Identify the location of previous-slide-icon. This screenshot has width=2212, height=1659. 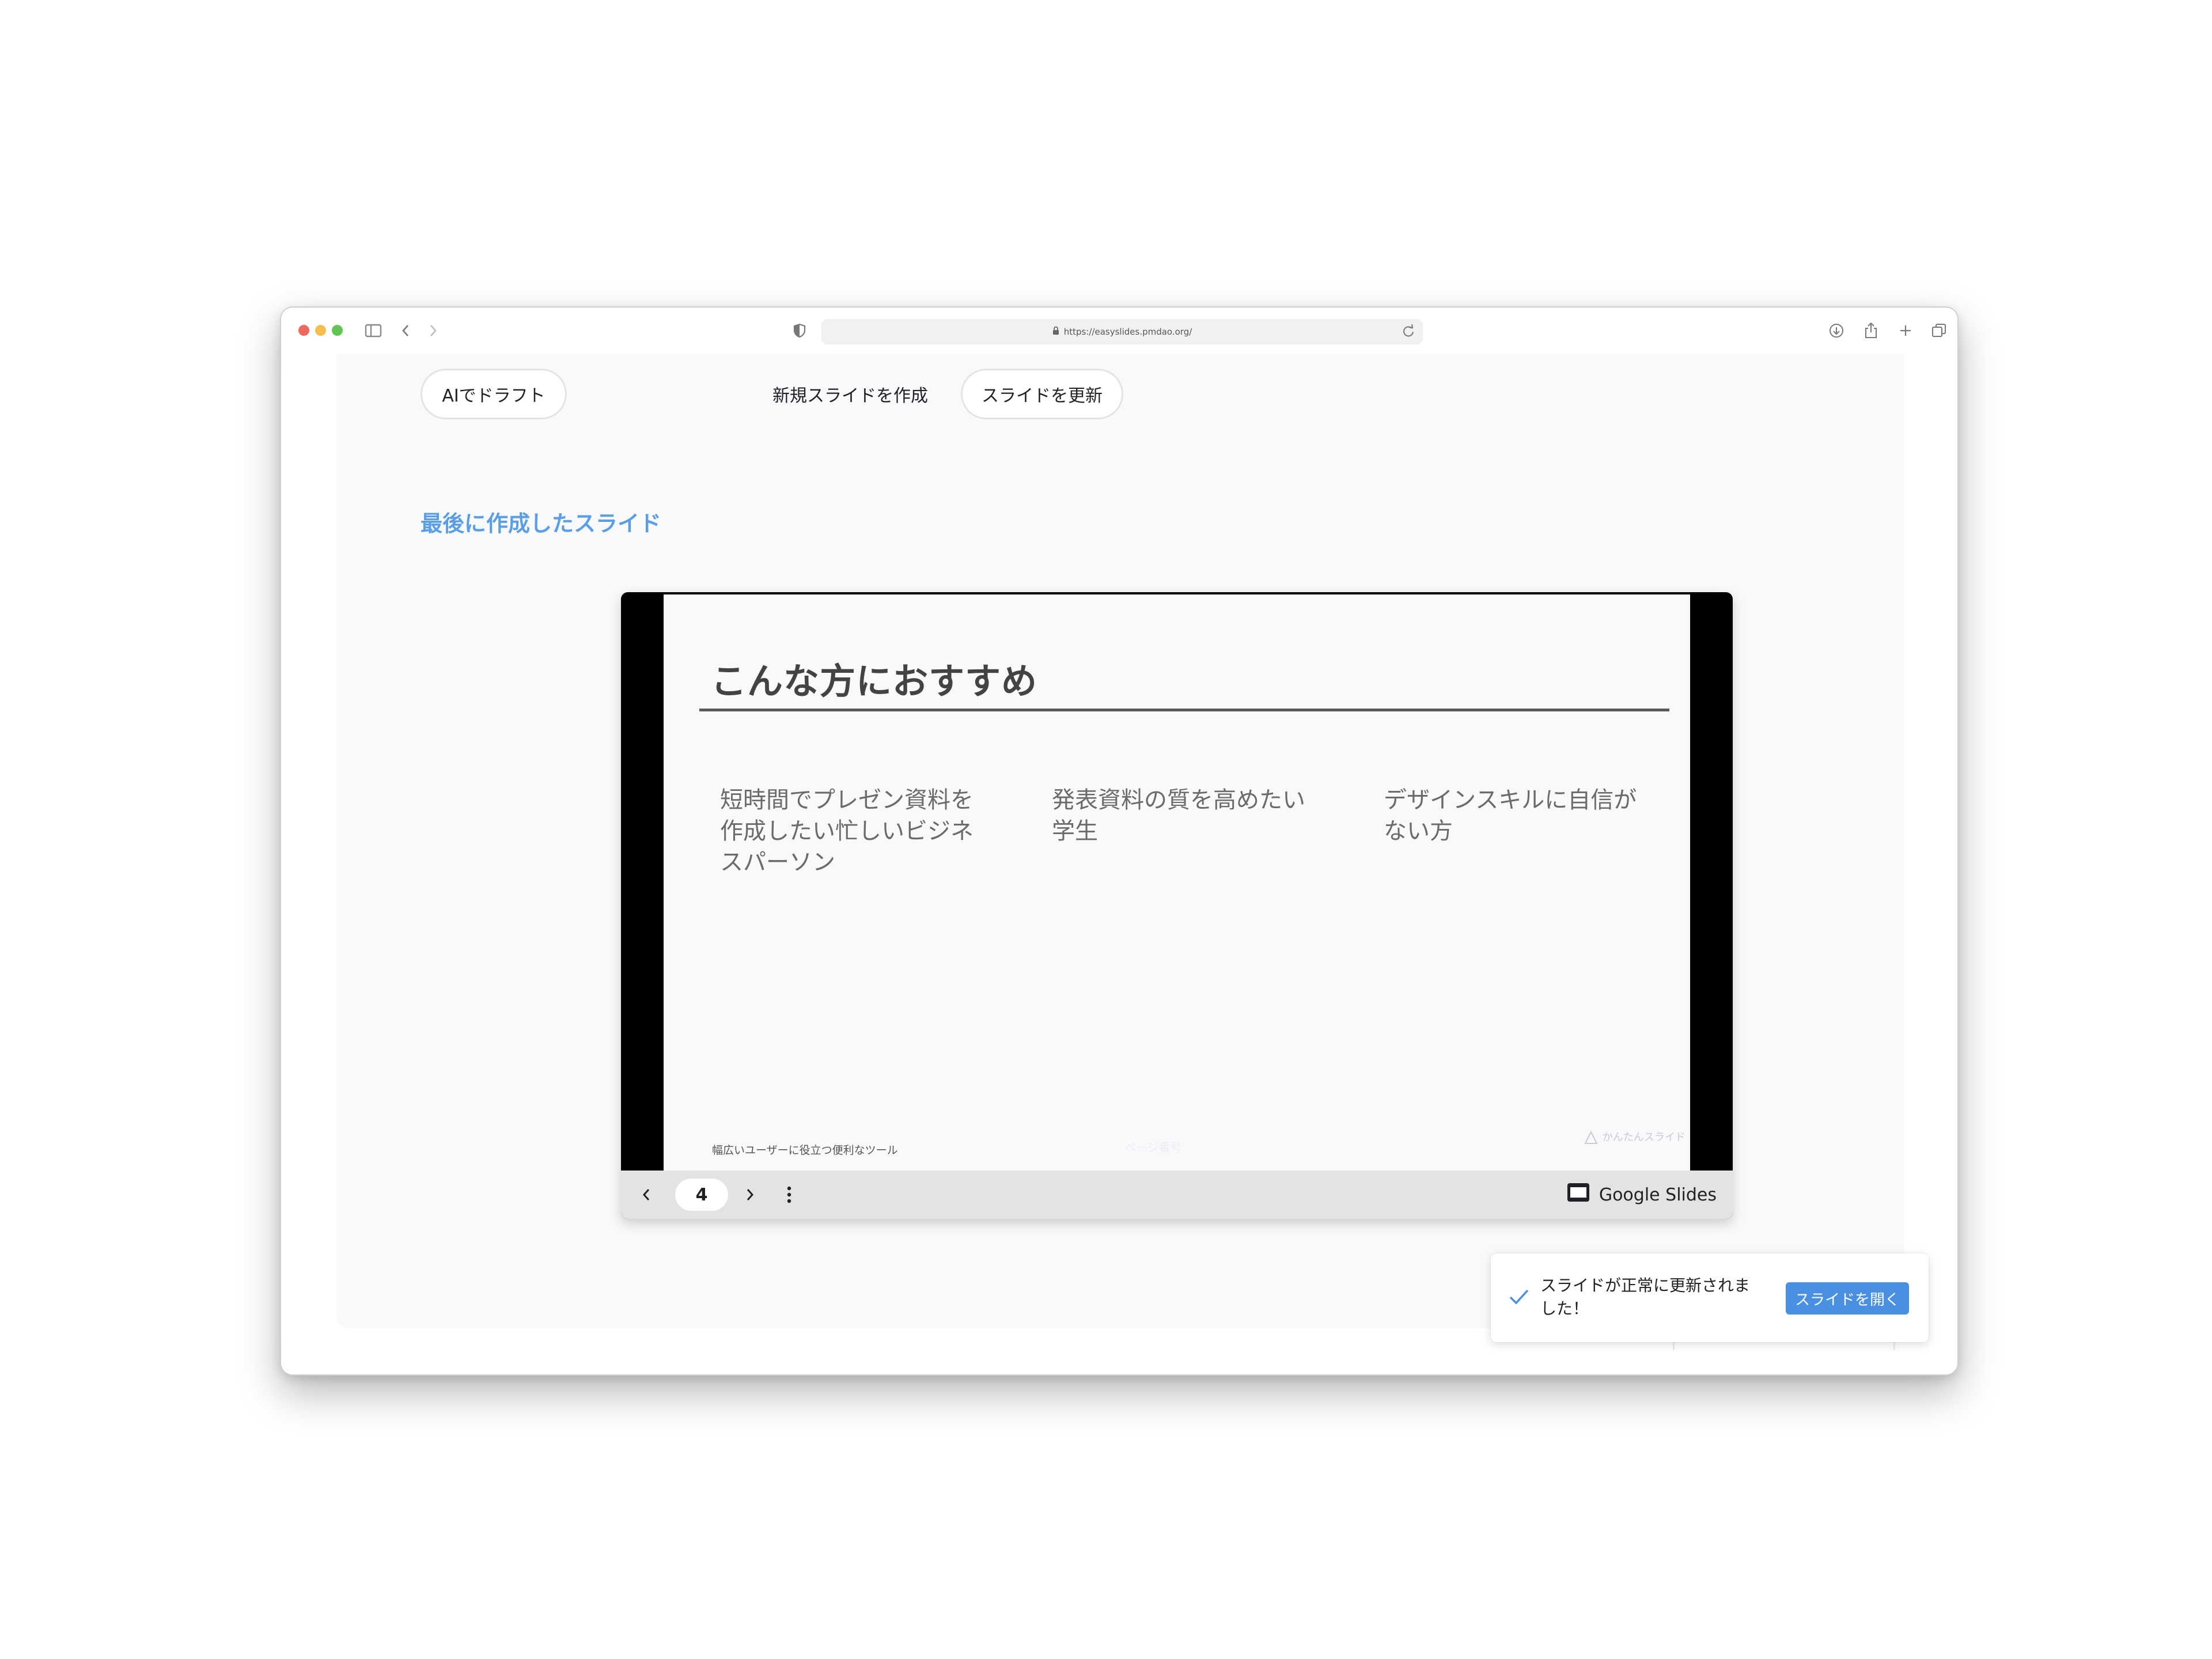
(646, 1194).